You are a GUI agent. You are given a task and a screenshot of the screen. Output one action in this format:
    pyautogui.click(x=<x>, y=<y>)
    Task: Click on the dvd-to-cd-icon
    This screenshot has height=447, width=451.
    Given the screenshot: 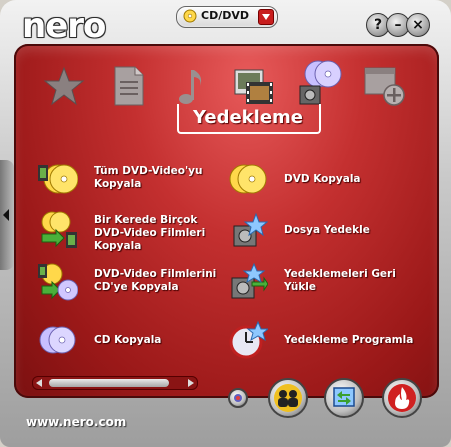 What is the action you would take?
    pyautogui.click(x=58, y=282)
    